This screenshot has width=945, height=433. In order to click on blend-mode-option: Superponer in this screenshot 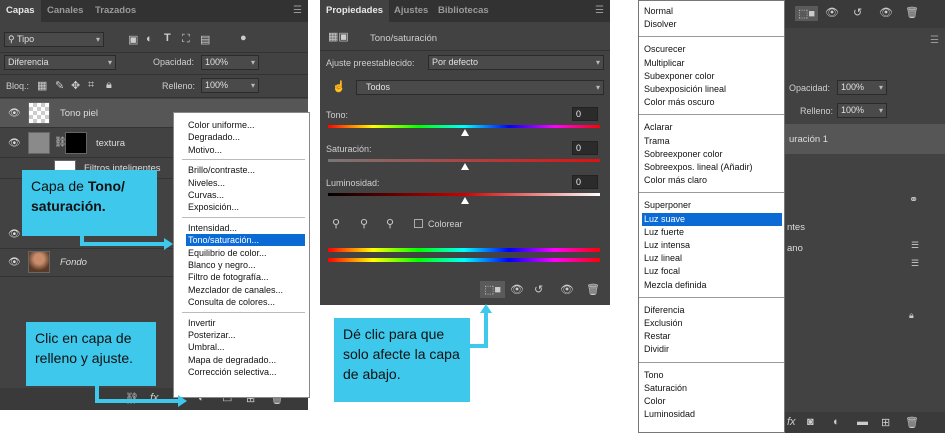, I will do `click(713, 205)`.